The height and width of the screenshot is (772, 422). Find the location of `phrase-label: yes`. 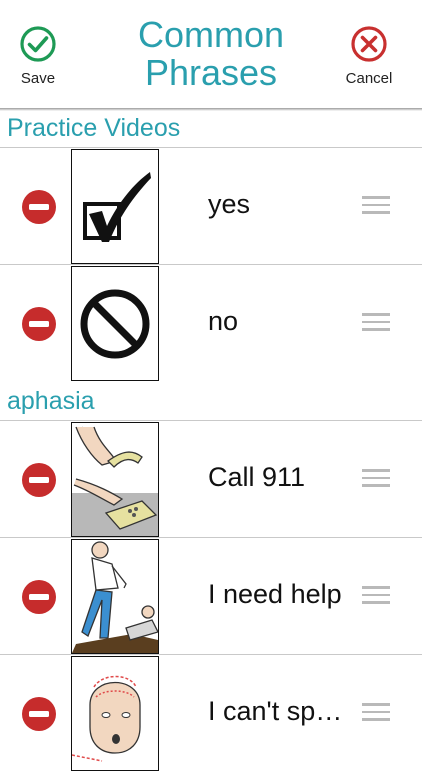

phrase-label: yes is located at coordinates (229, 204).